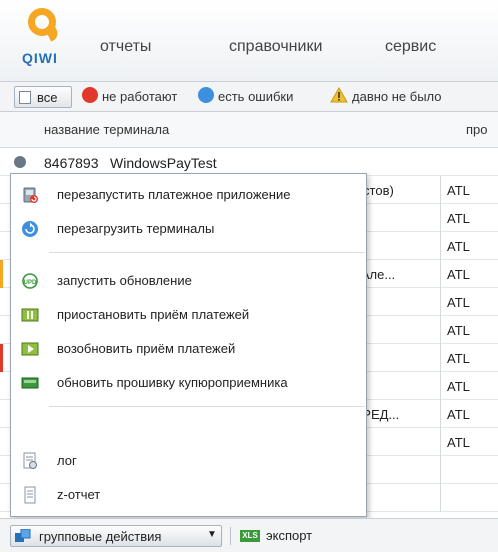 This screenshot has width=498, height=552. What do you see at coordinates (106, 129) in the screenshot?
I see `column-header-name: название терминала` at bounding box center [106, 129].